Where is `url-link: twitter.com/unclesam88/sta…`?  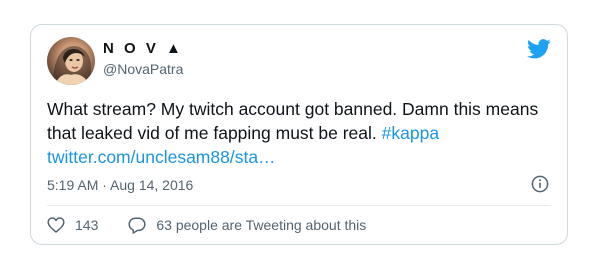 url-link: twitter.com/unclesam88/sta… is located at coordinates (161, 157).